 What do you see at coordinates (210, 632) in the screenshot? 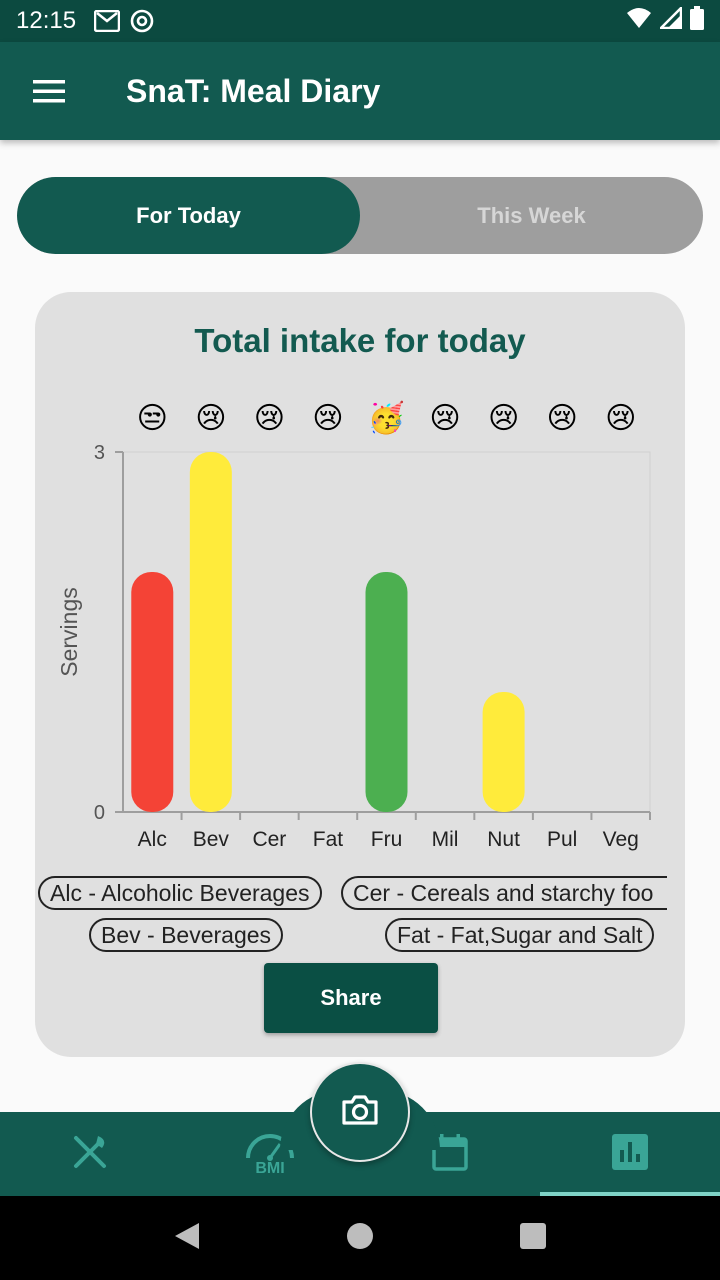
I see `bar-bev` at bounding box center [210, 632].